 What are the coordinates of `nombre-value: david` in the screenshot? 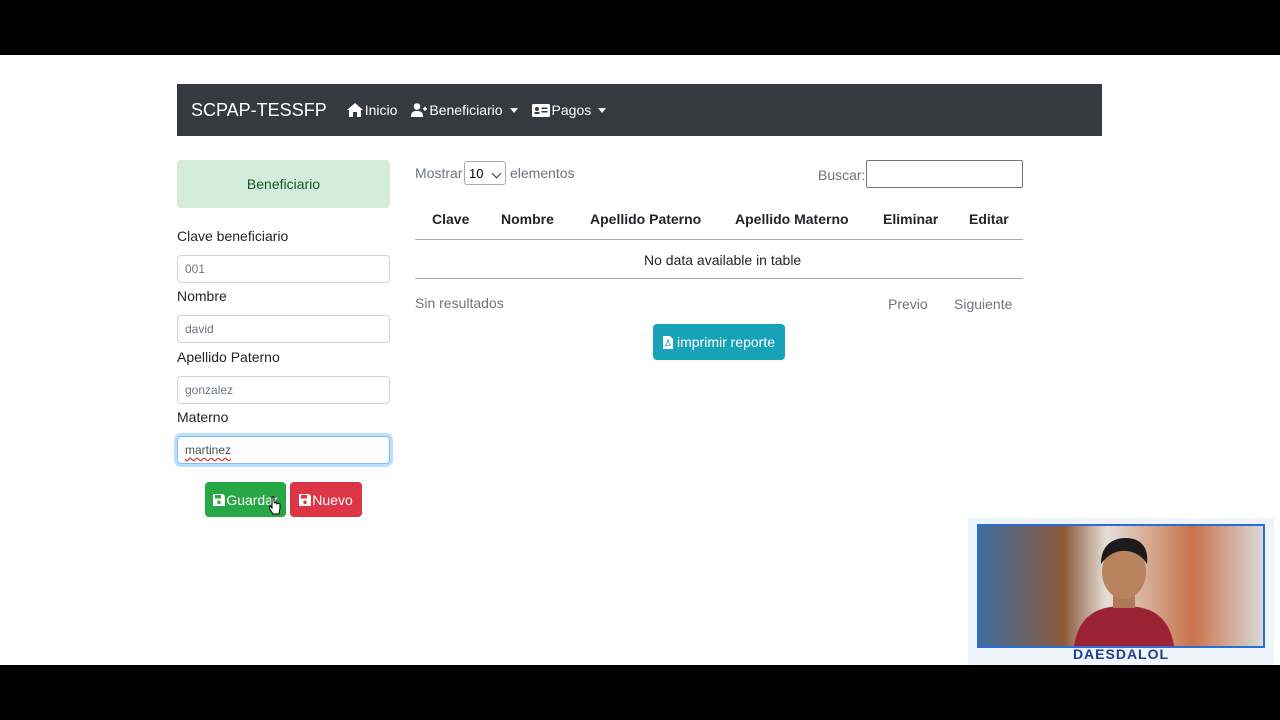 It's located at (199, 329).